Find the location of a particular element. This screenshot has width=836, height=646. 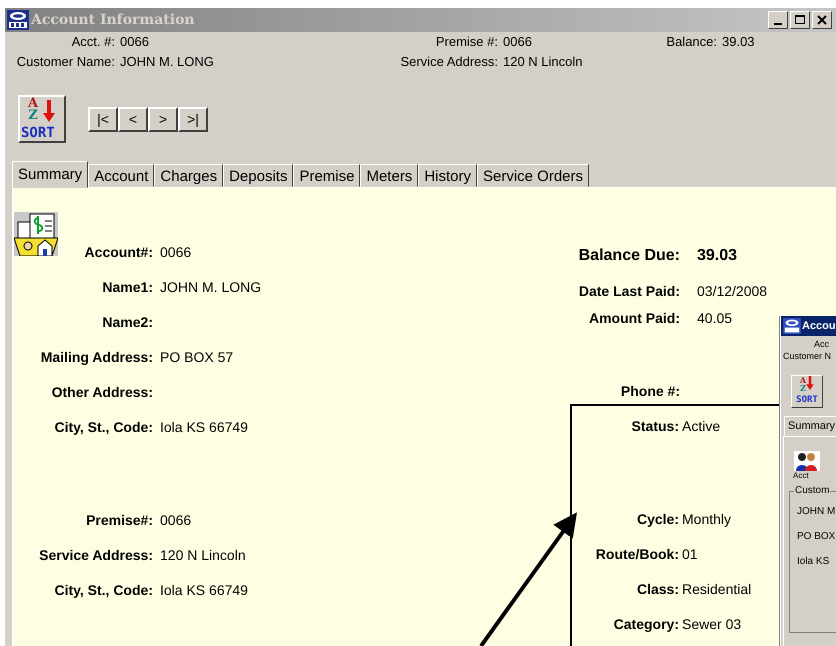

maximize-button is located at coordinates (800, 20).